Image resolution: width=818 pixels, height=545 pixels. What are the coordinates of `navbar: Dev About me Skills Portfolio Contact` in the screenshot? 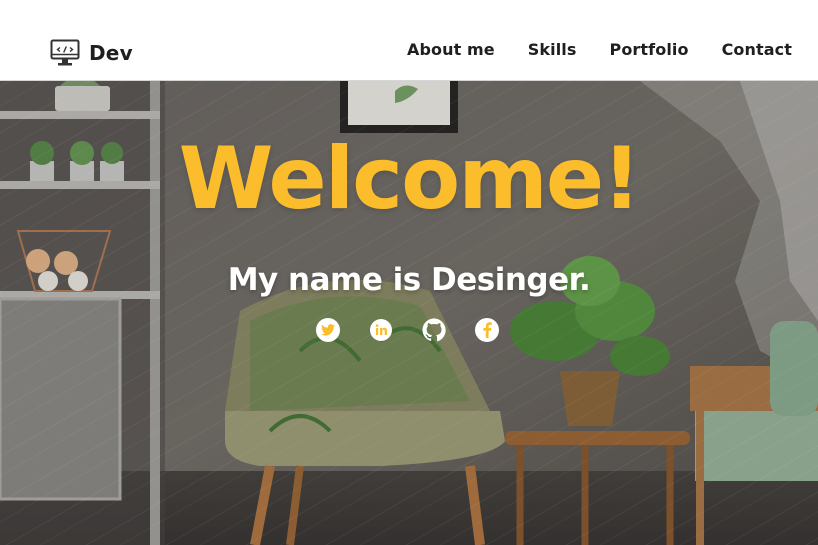 It's located at (409, 40).